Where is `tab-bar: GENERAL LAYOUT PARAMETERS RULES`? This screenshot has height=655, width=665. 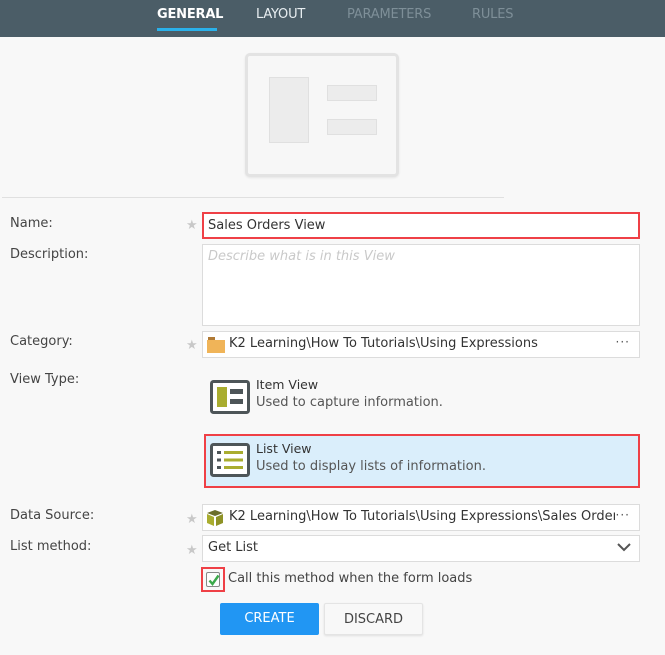
tab-bar: GENERAL LAYOUT PARAMETERS RULES is located at coordinates (332, 18).